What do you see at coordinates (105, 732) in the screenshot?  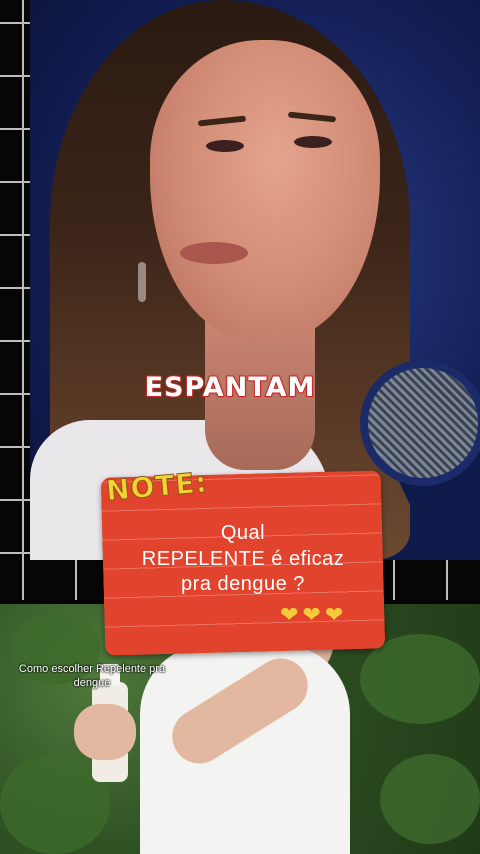 I see `hand-shape` at bounding box center [105, 732].